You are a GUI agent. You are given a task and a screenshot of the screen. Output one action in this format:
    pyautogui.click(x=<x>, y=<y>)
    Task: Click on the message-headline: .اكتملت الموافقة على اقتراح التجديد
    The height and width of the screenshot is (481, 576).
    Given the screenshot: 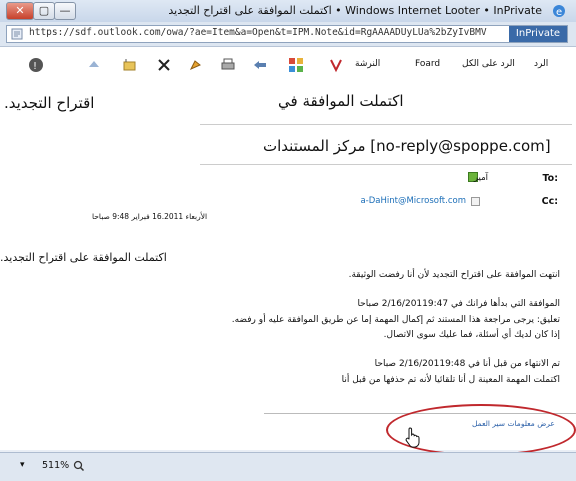 What is the action you would take?
    pyautogui.click(x=83, y=257)
    